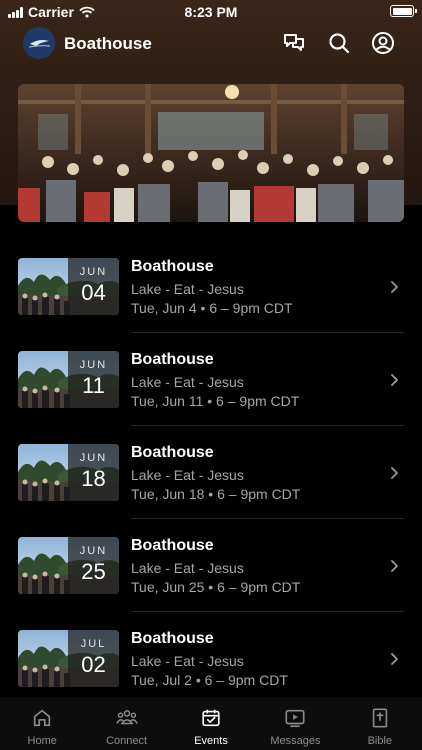 The width and height of the screenshot is (422, 750). Describe the element at coordinates (295, 718) in the screenshot. I see `play-icon` at that location.